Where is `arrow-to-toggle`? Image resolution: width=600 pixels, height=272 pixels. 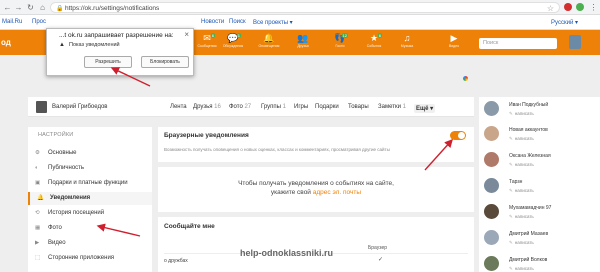
arrow-to-toggle is located at coordinates (438, 154).